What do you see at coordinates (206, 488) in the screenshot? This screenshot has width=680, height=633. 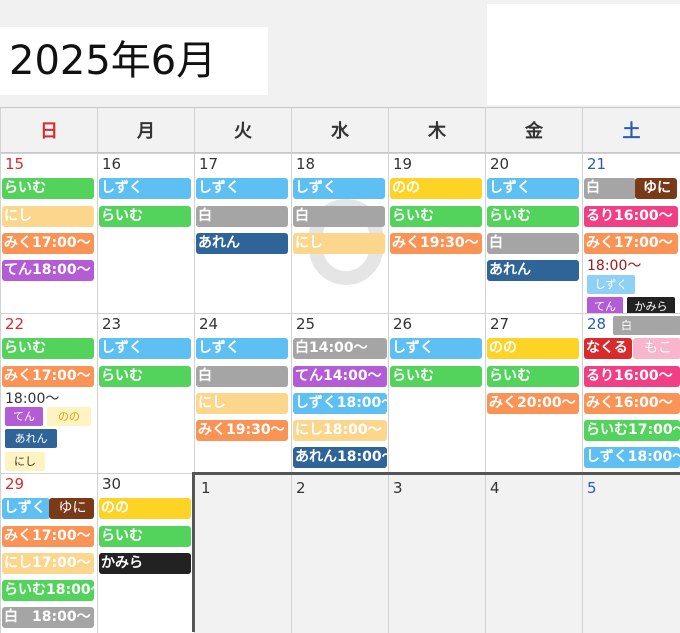 I see `day-number: 1` at bounding box center [206, 488].